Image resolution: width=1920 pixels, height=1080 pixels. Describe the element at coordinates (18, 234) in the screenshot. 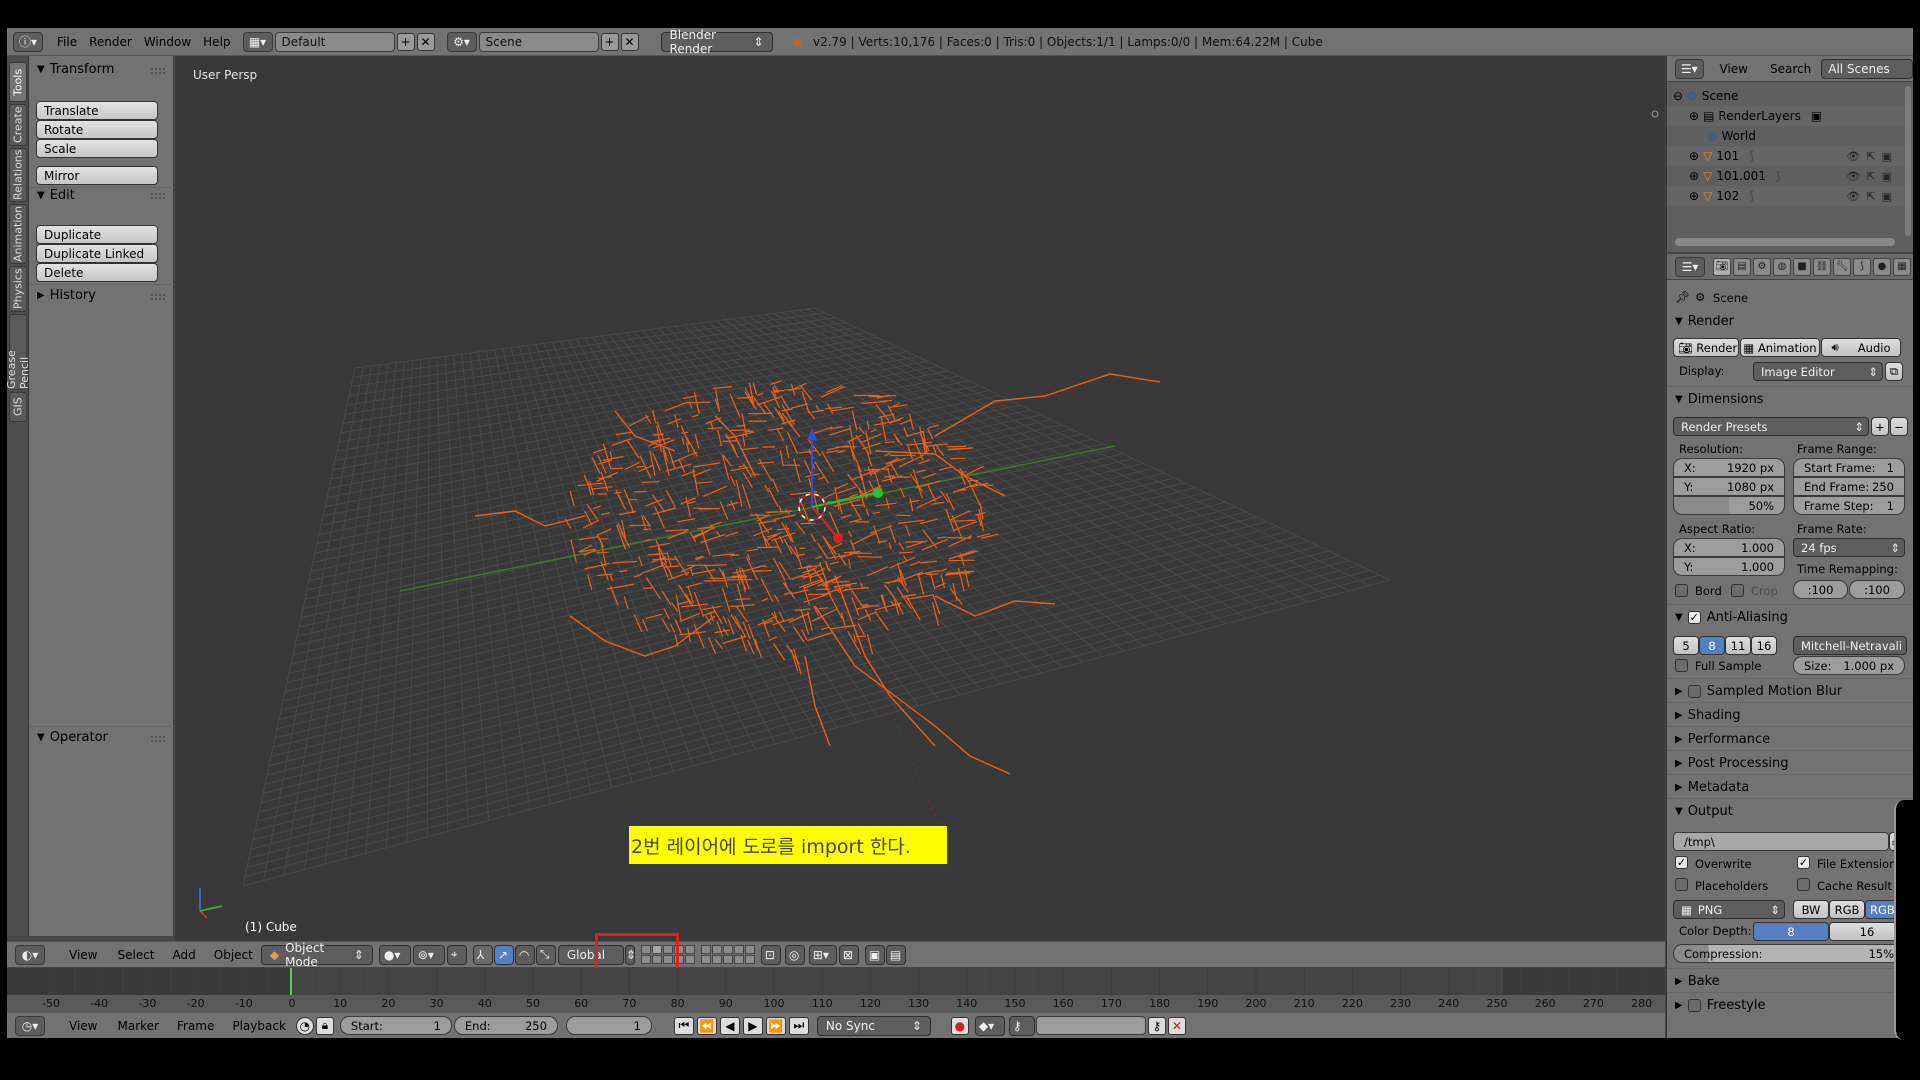

I see `tab-animation: Animation` at that location.